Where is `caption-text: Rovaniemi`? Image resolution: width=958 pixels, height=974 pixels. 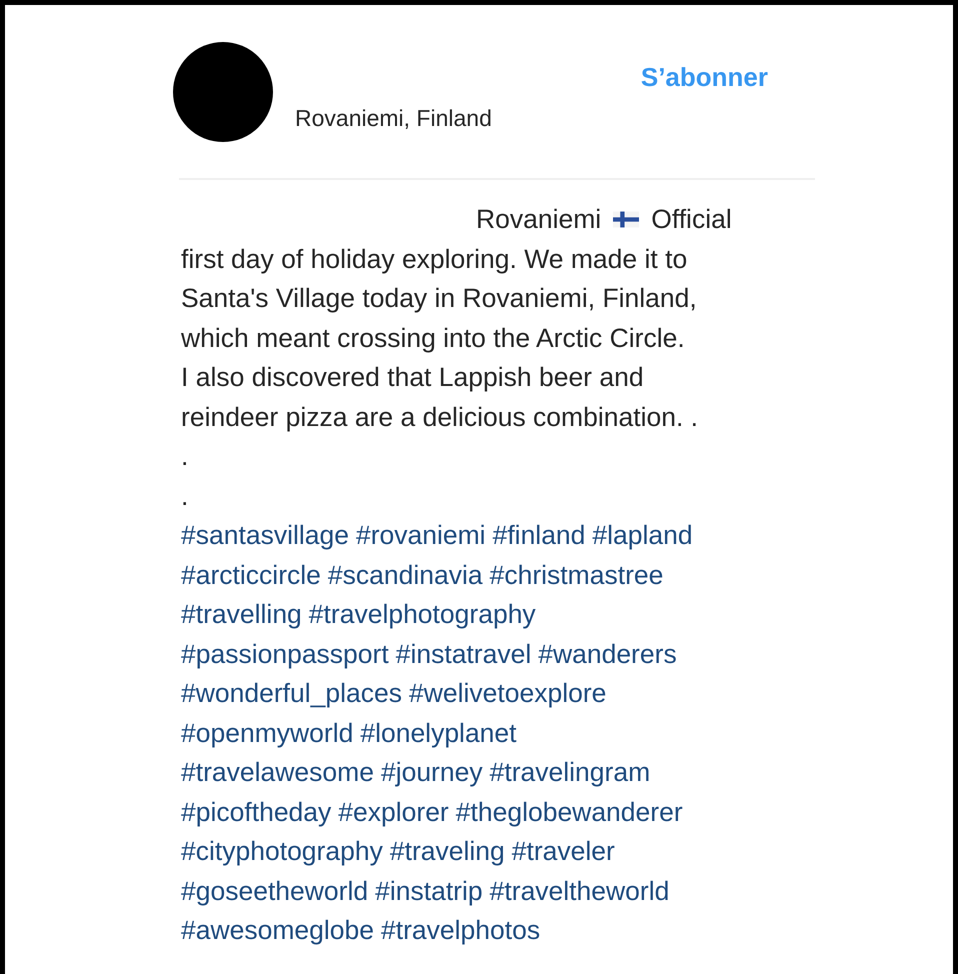 caption-text: Rovaniemi is located at coordinates (539, 219).